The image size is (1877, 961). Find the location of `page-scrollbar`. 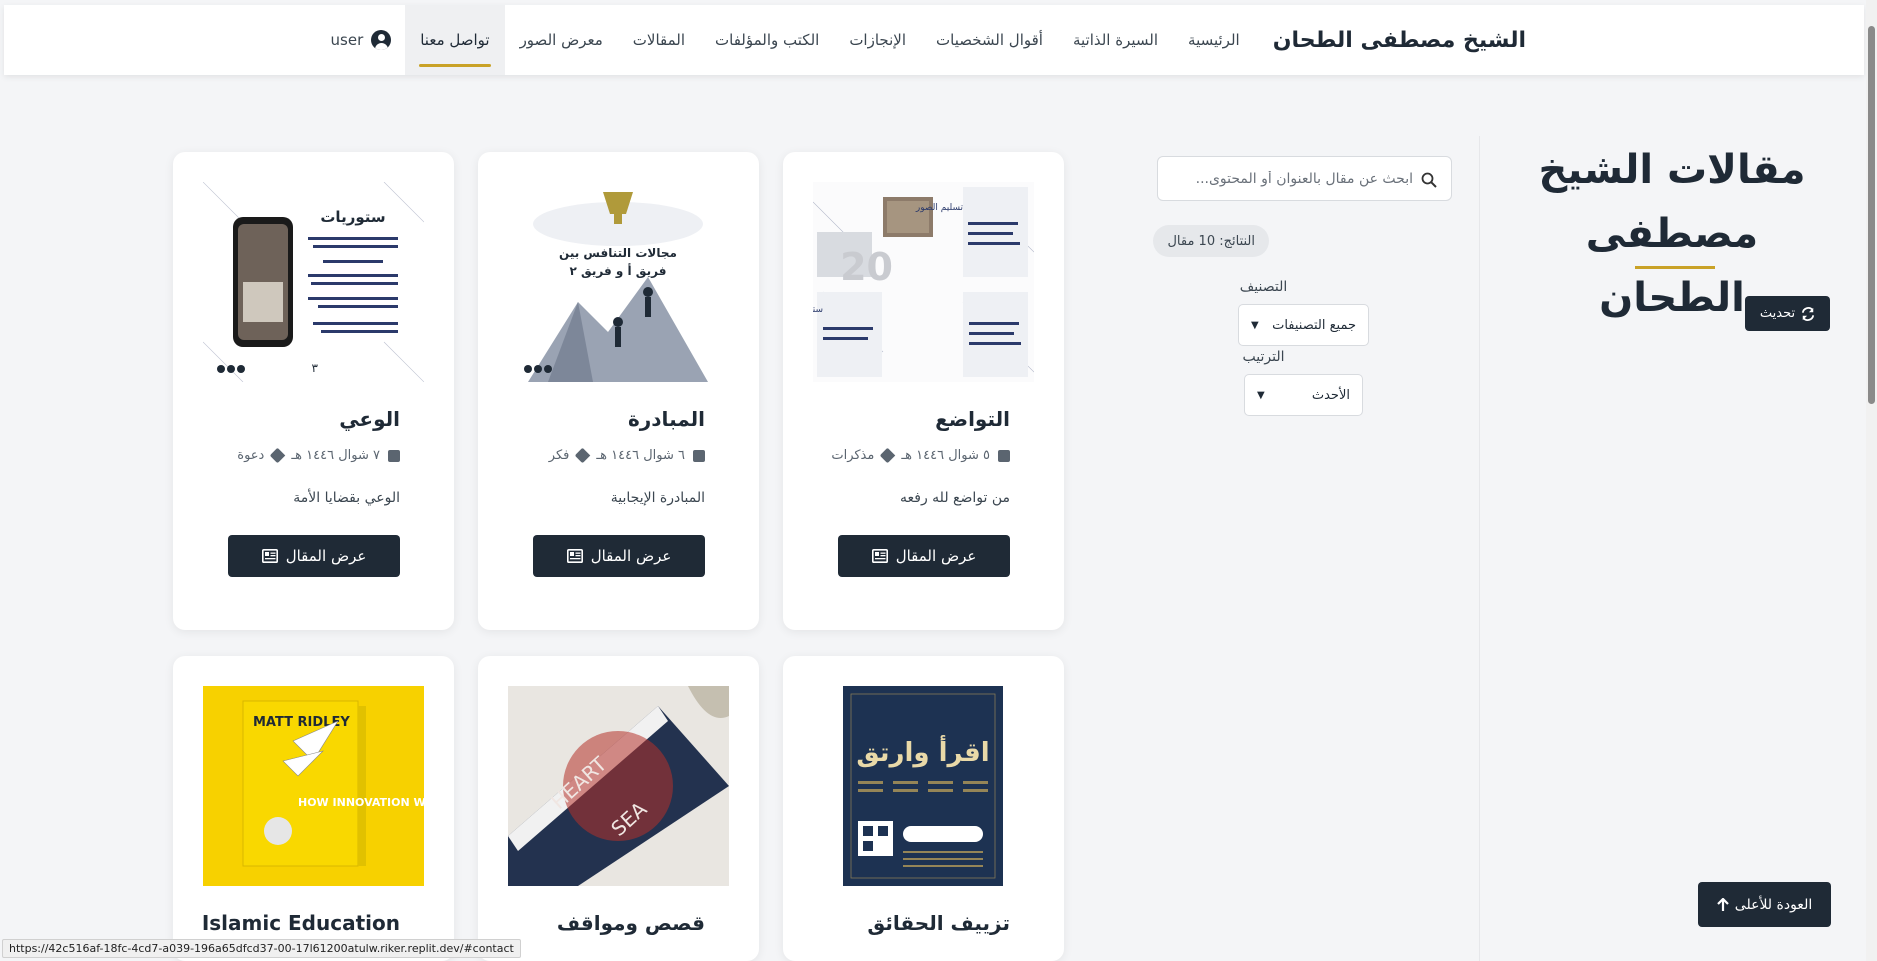

page-scrollbar is located at coordinates (1871, 480).